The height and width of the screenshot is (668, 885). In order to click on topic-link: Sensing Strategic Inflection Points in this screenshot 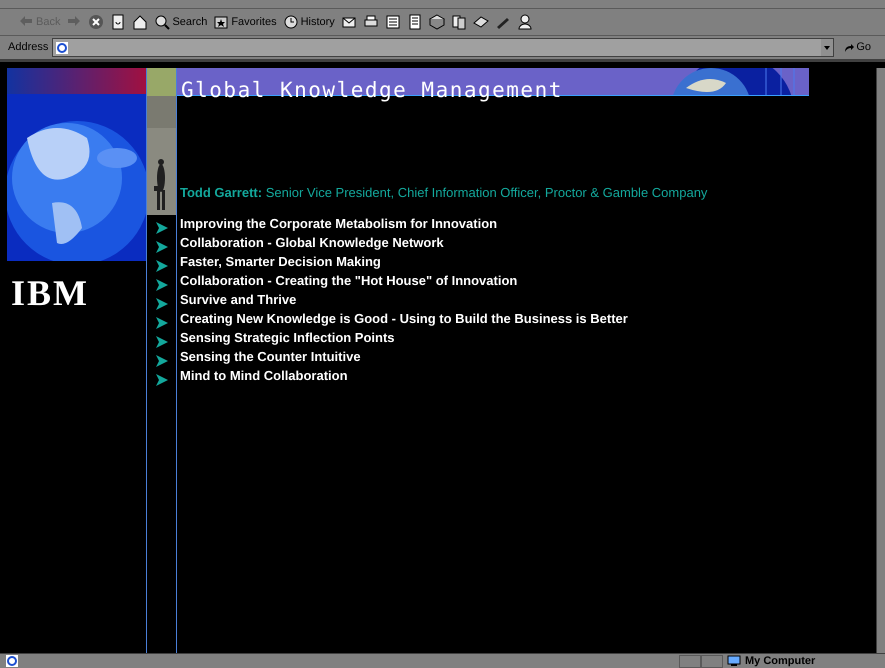, I will do `click(287, 337)`.